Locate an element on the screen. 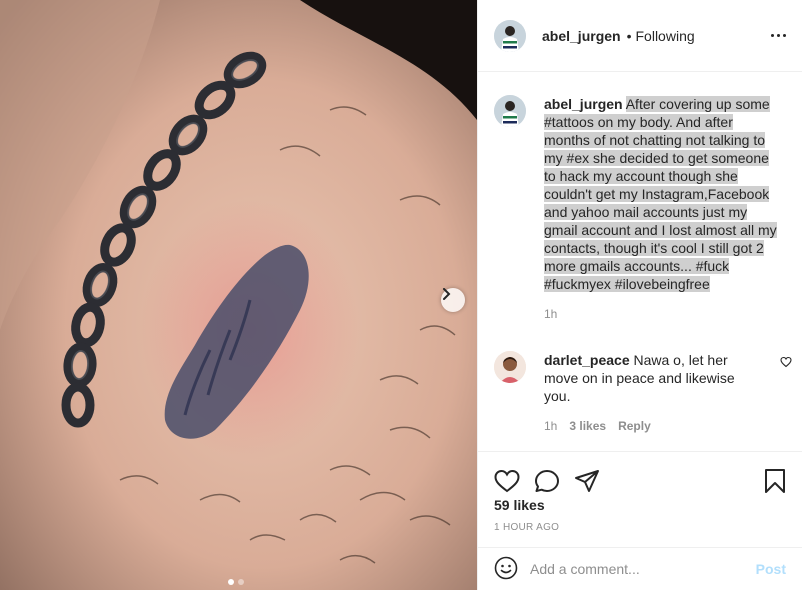  add-comment-bar: Post is located at coordinates (640, 568).